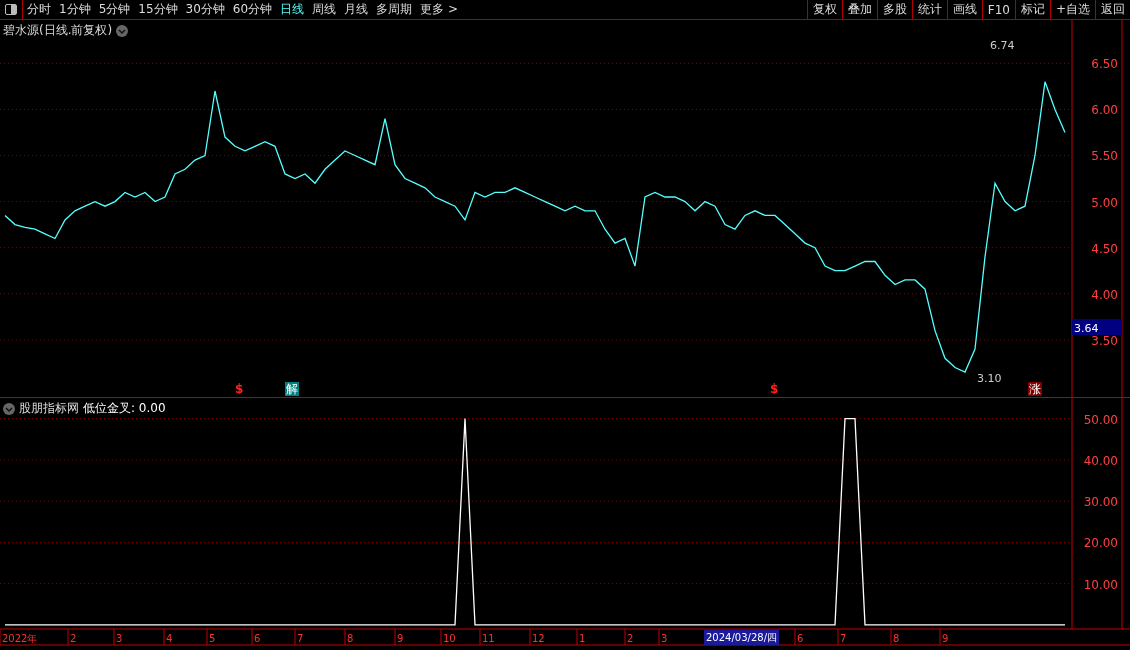 This screenshot has width=1130, height=650. What do you see at coordinates (1112, 9) in the screenshot?
I see `toolbar-button: 返回` at bounding box center [1112, 9].